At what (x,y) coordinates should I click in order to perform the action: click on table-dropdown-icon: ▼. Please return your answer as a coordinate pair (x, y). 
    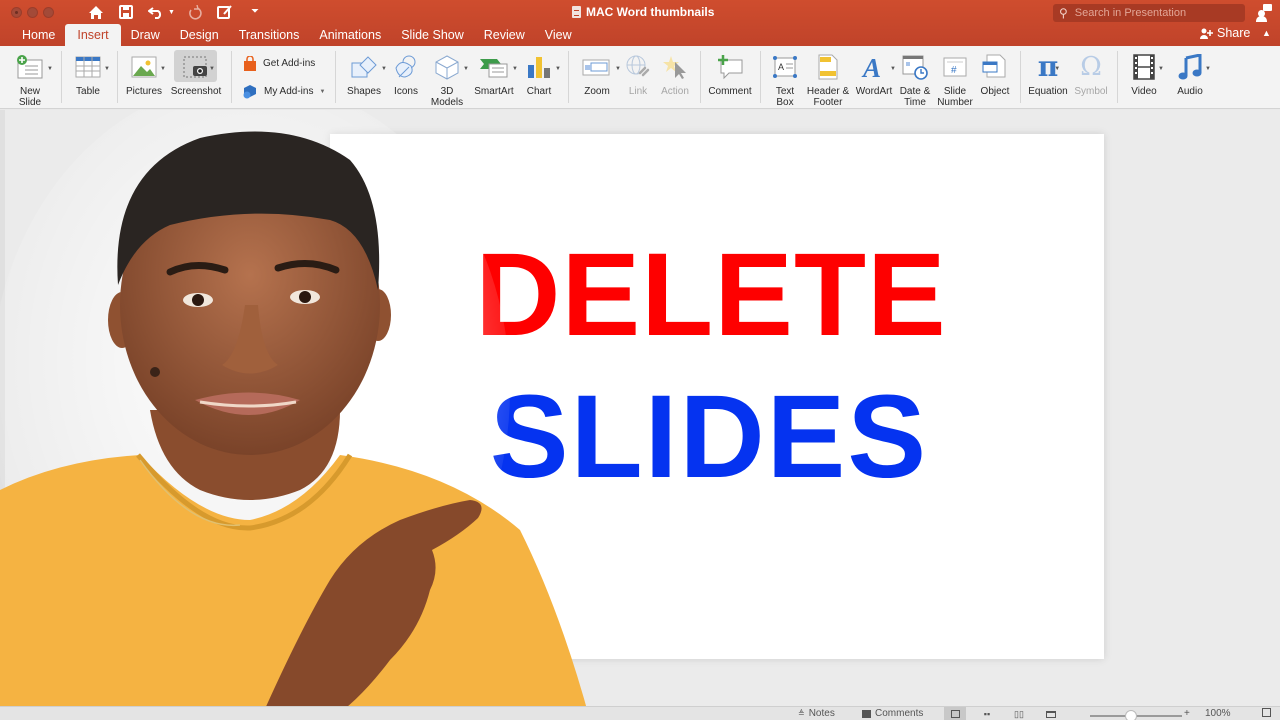
    Looking at the image, I should click on (107, 69).